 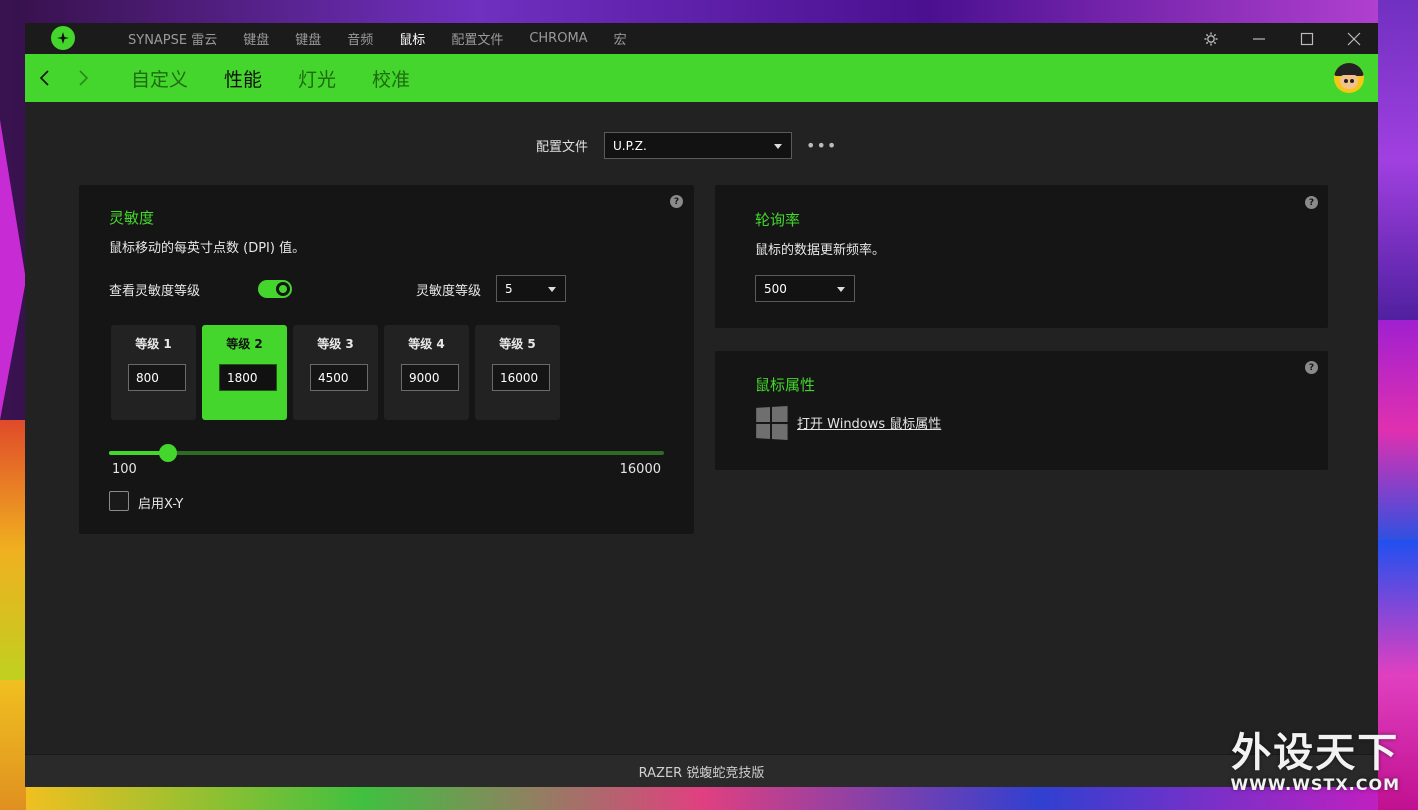 I want to click on open-windows-mouse-properties-link: 打开 Windows 鼠标属性, so click(x=869, y=422).